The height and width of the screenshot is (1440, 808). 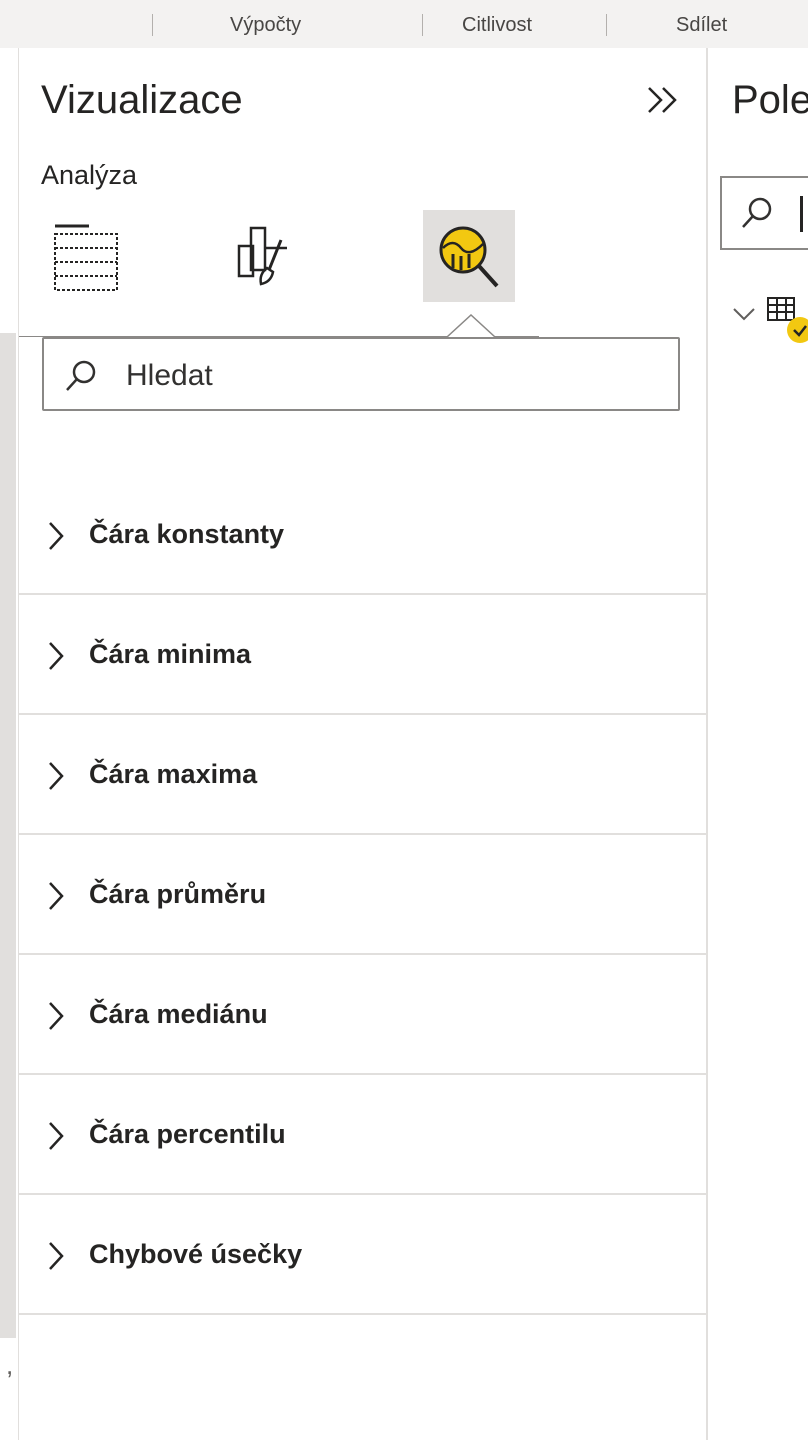 What do you see at coordinates (8, 835) in the screenshot?
I see `canvas-scrollbar` at bounding box center [8, 835].